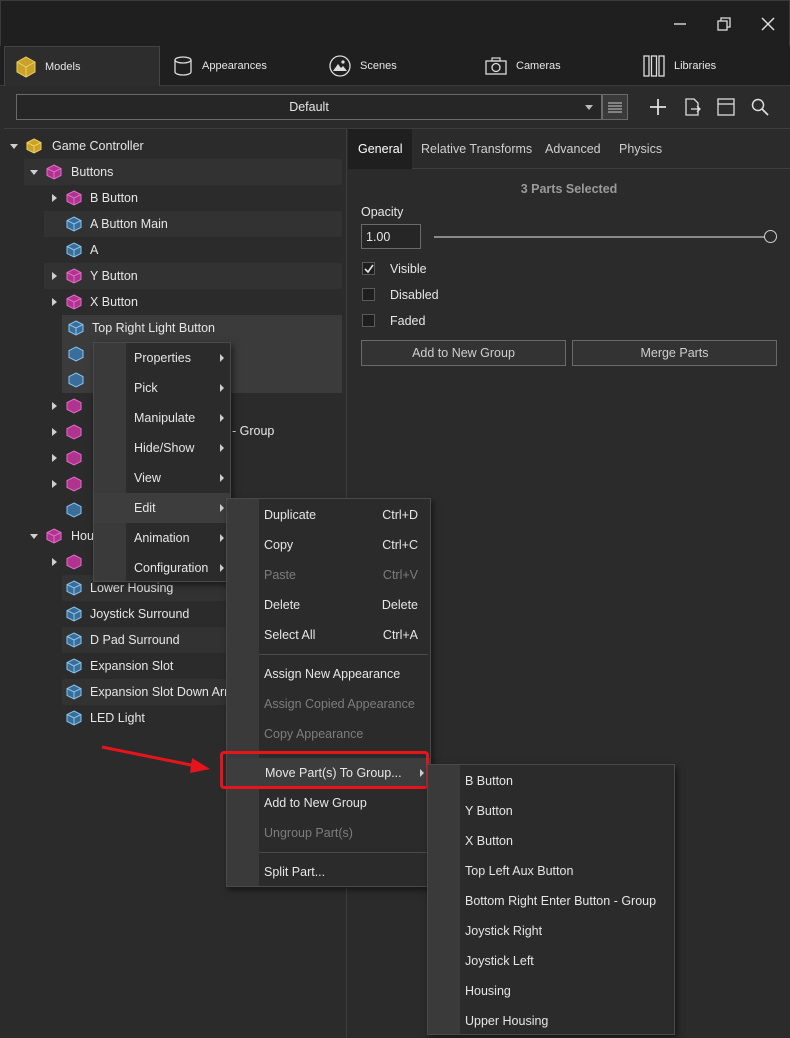 The height and width of the screenshot is (1038, 790). What do you see at coordinates (391, 236) in the screenshot?
I see `opacity-input: 1.00` at bounding box center [391, 236].